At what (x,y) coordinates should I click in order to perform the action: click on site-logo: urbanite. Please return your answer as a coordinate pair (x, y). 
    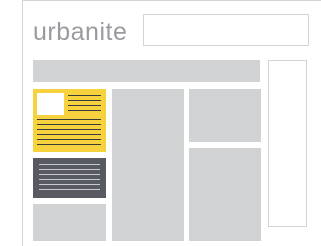
    Looking at the image, I should click on (80, 32).